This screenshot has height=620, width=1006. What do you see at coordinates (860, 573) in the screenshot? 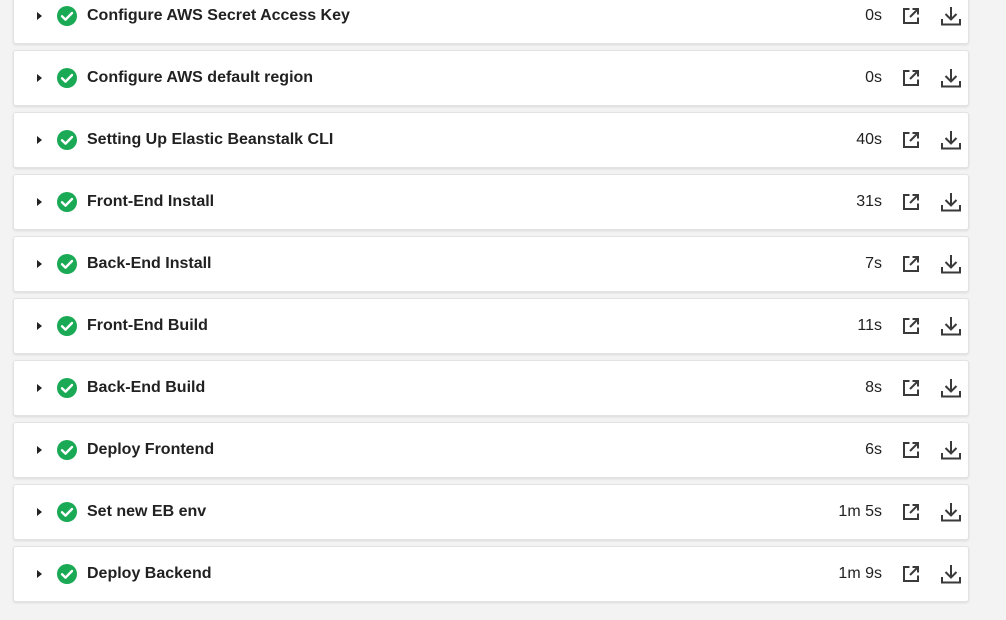
I see `step-duration: 1m 9s` at bounding box center [860, 573].